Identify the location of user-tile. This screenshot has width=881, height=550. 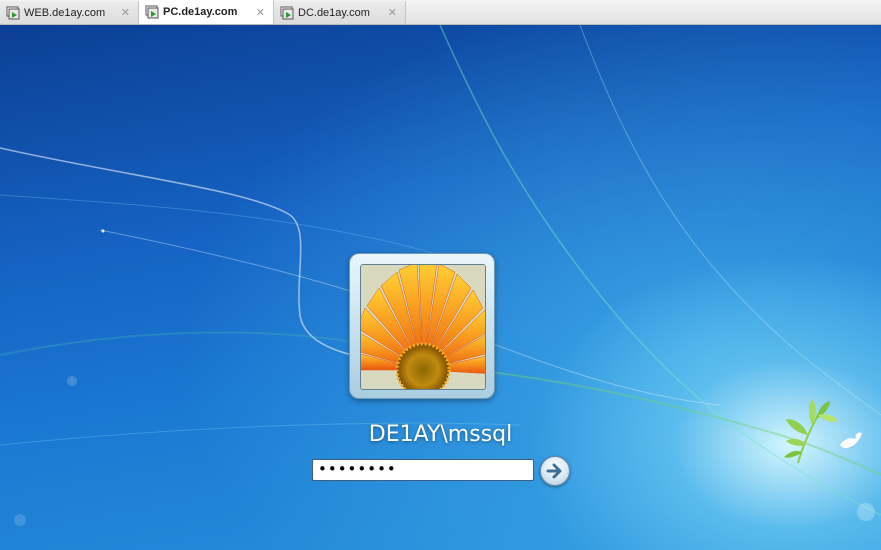
(422, 326).